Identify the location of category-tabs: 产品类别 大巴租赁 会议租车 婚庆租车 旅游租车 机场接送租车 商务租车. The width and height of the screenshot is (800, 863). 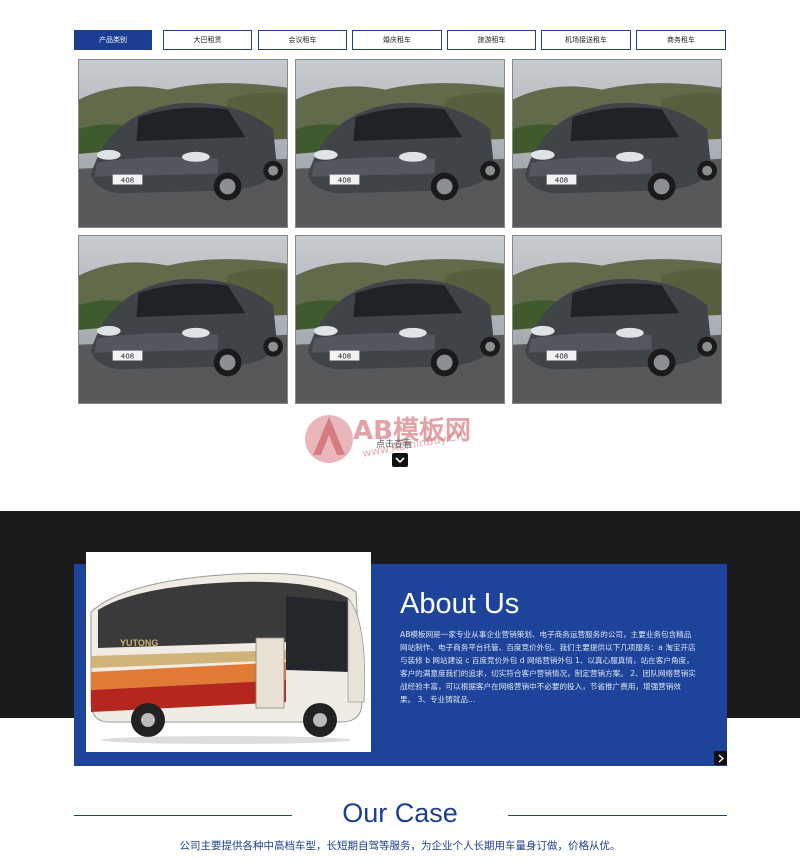
(400, 40).